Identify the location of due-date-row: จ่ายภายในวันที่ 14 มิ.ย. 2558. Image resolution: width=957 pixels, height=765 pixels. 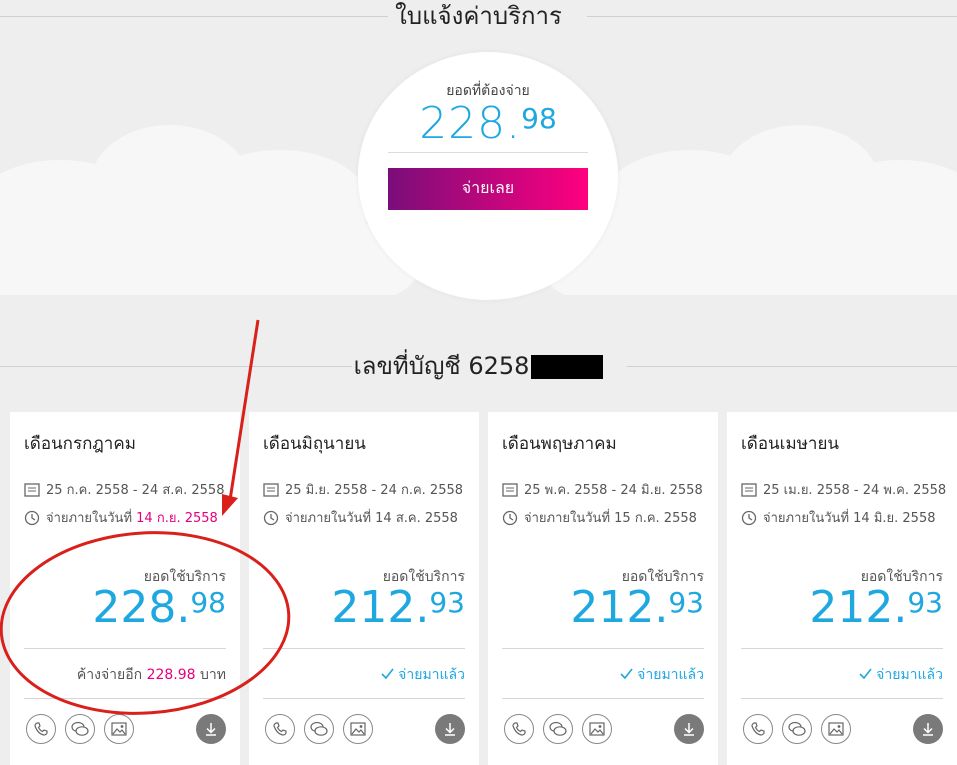
(838, 517).